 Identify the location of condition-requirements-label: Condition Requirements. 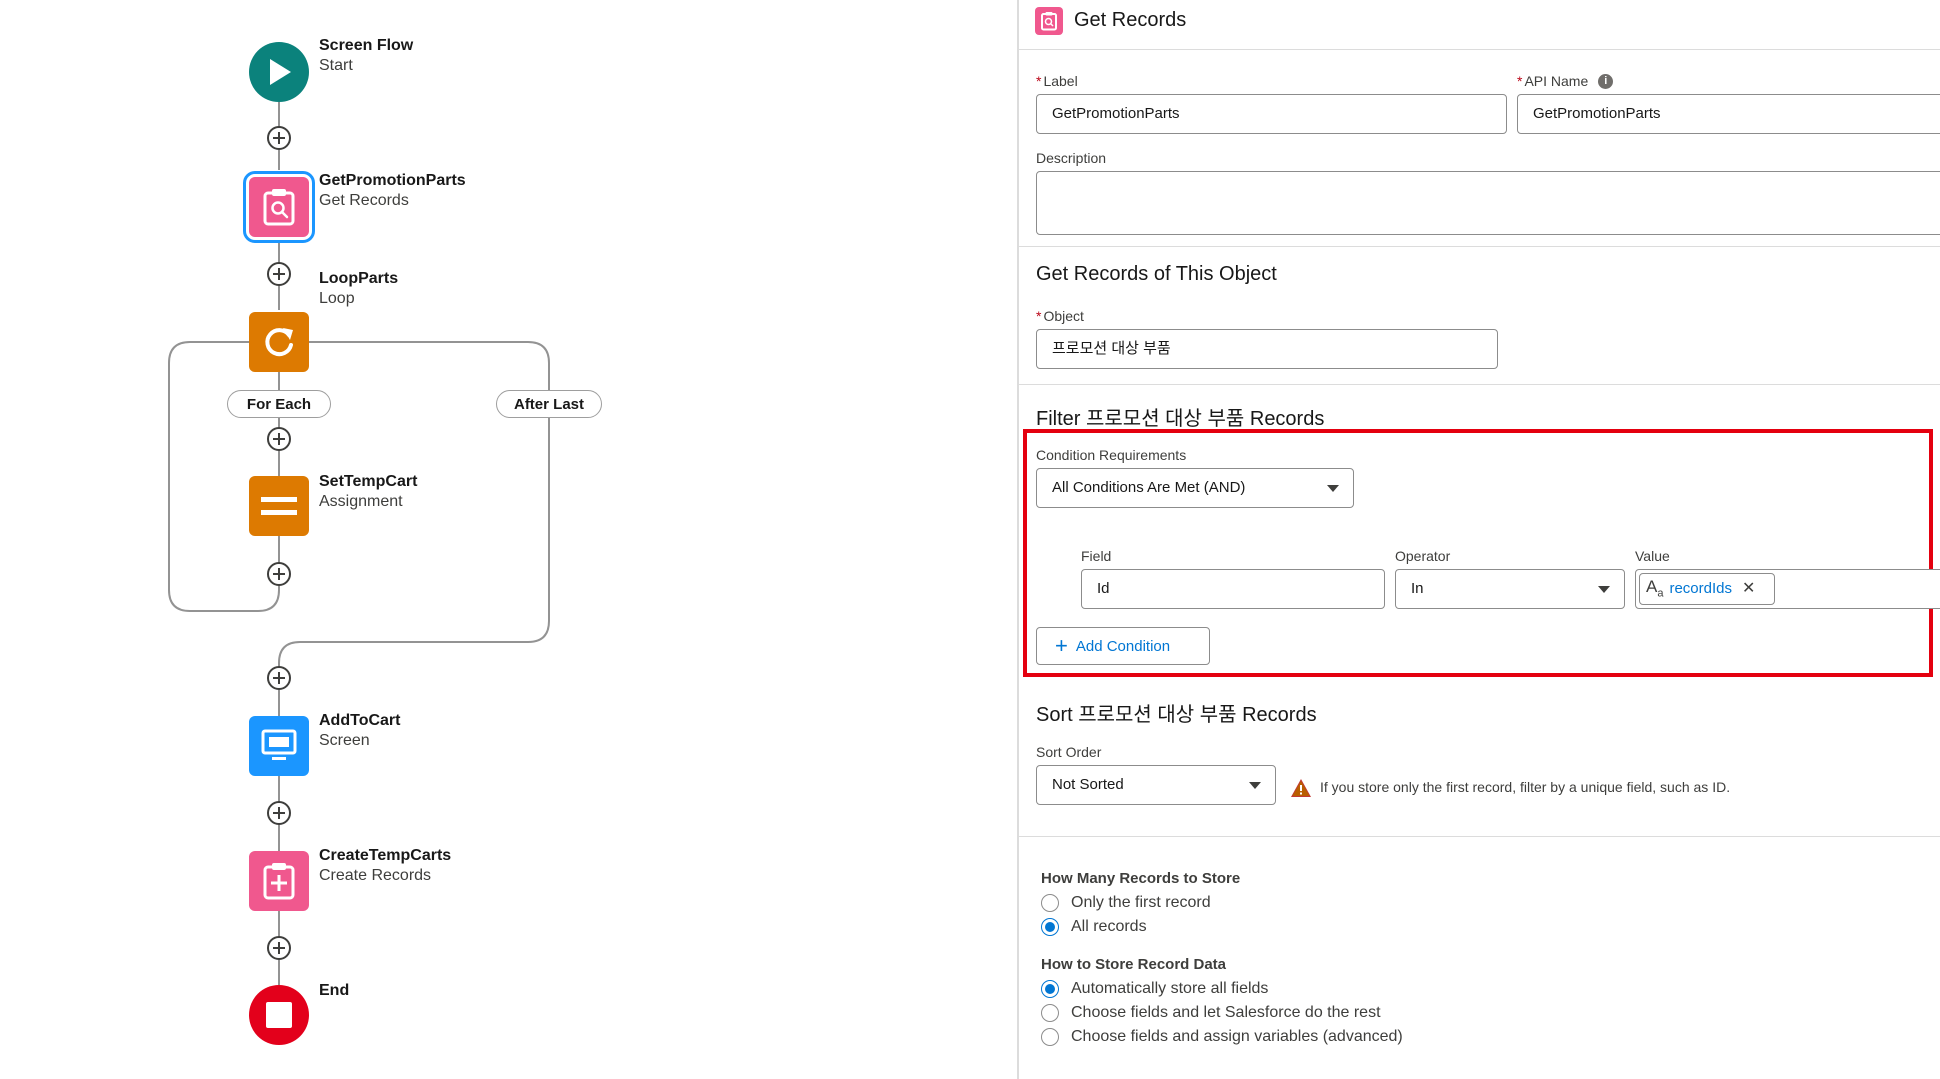
(1111, 455).